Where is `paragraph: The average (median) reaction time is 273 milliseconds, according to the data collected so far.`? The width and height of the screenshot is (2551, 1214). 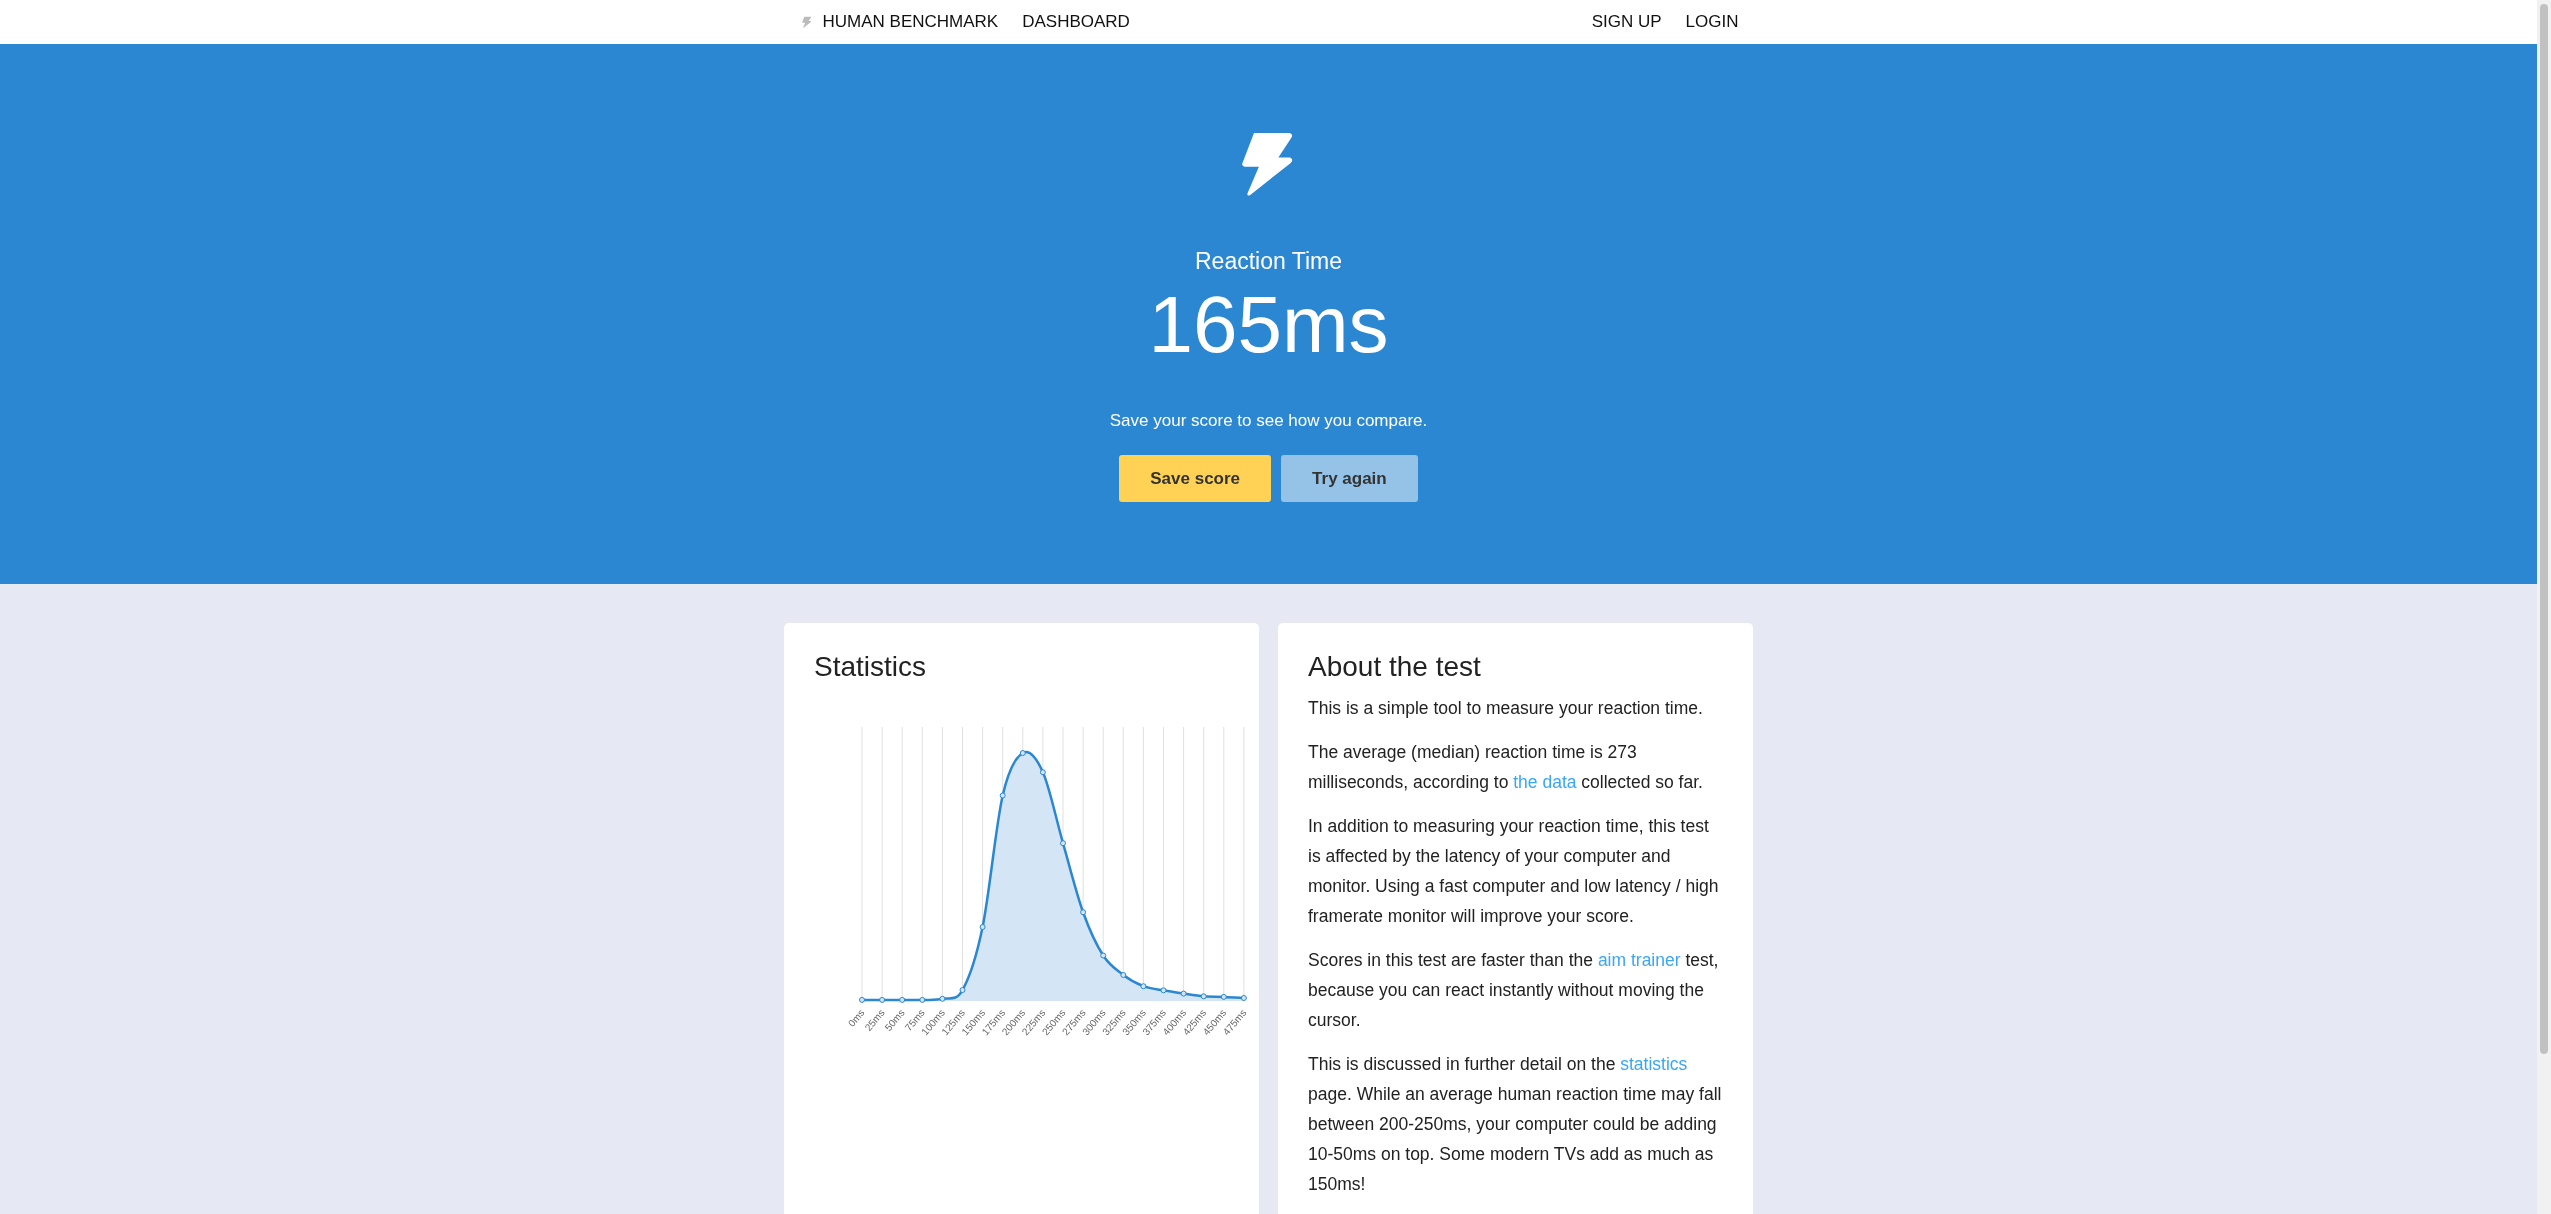 paragraph: The average (median) reaction time is 273 milliseconds, according to the data collected so far. is located at coordinates (1506, 767).